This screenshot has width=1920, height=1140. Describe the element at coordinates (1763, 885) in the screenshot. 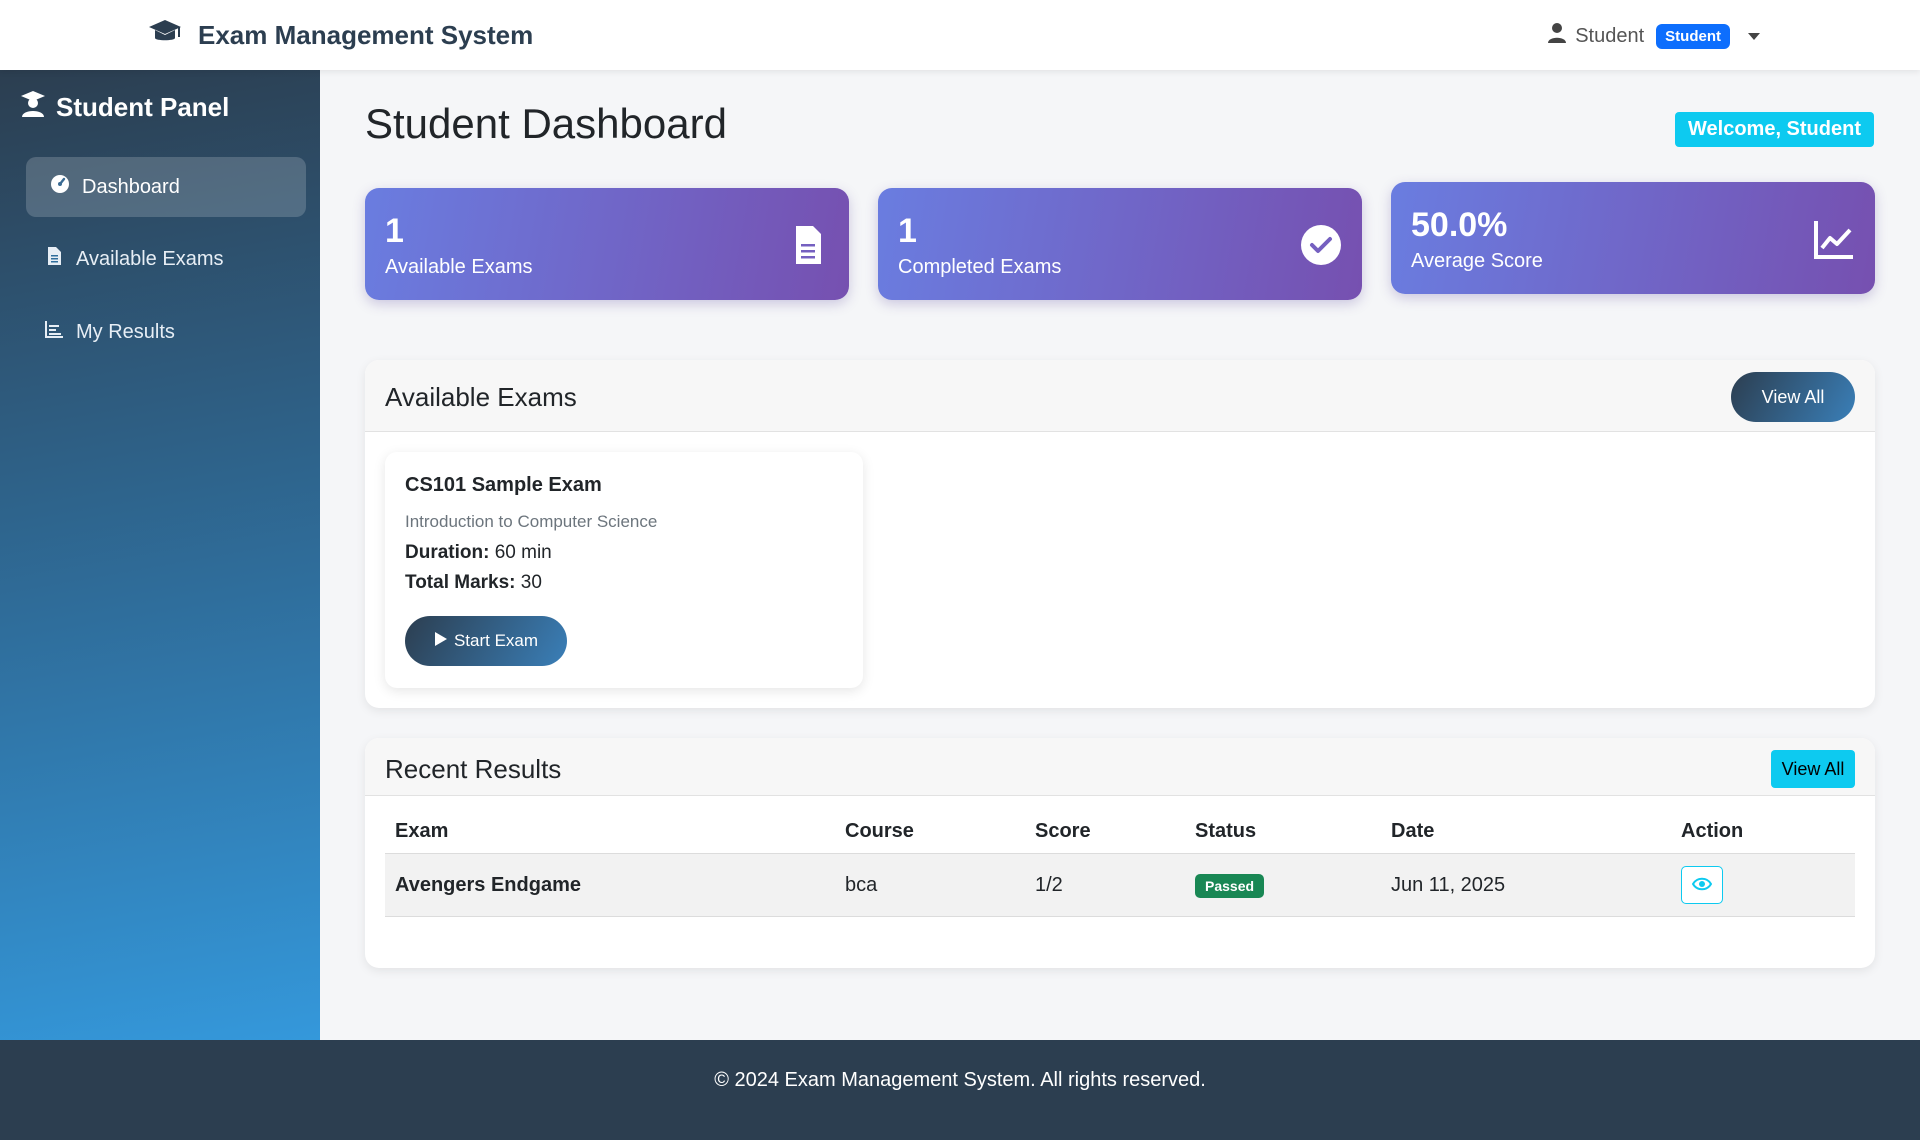

I see `cell-action` at that location.